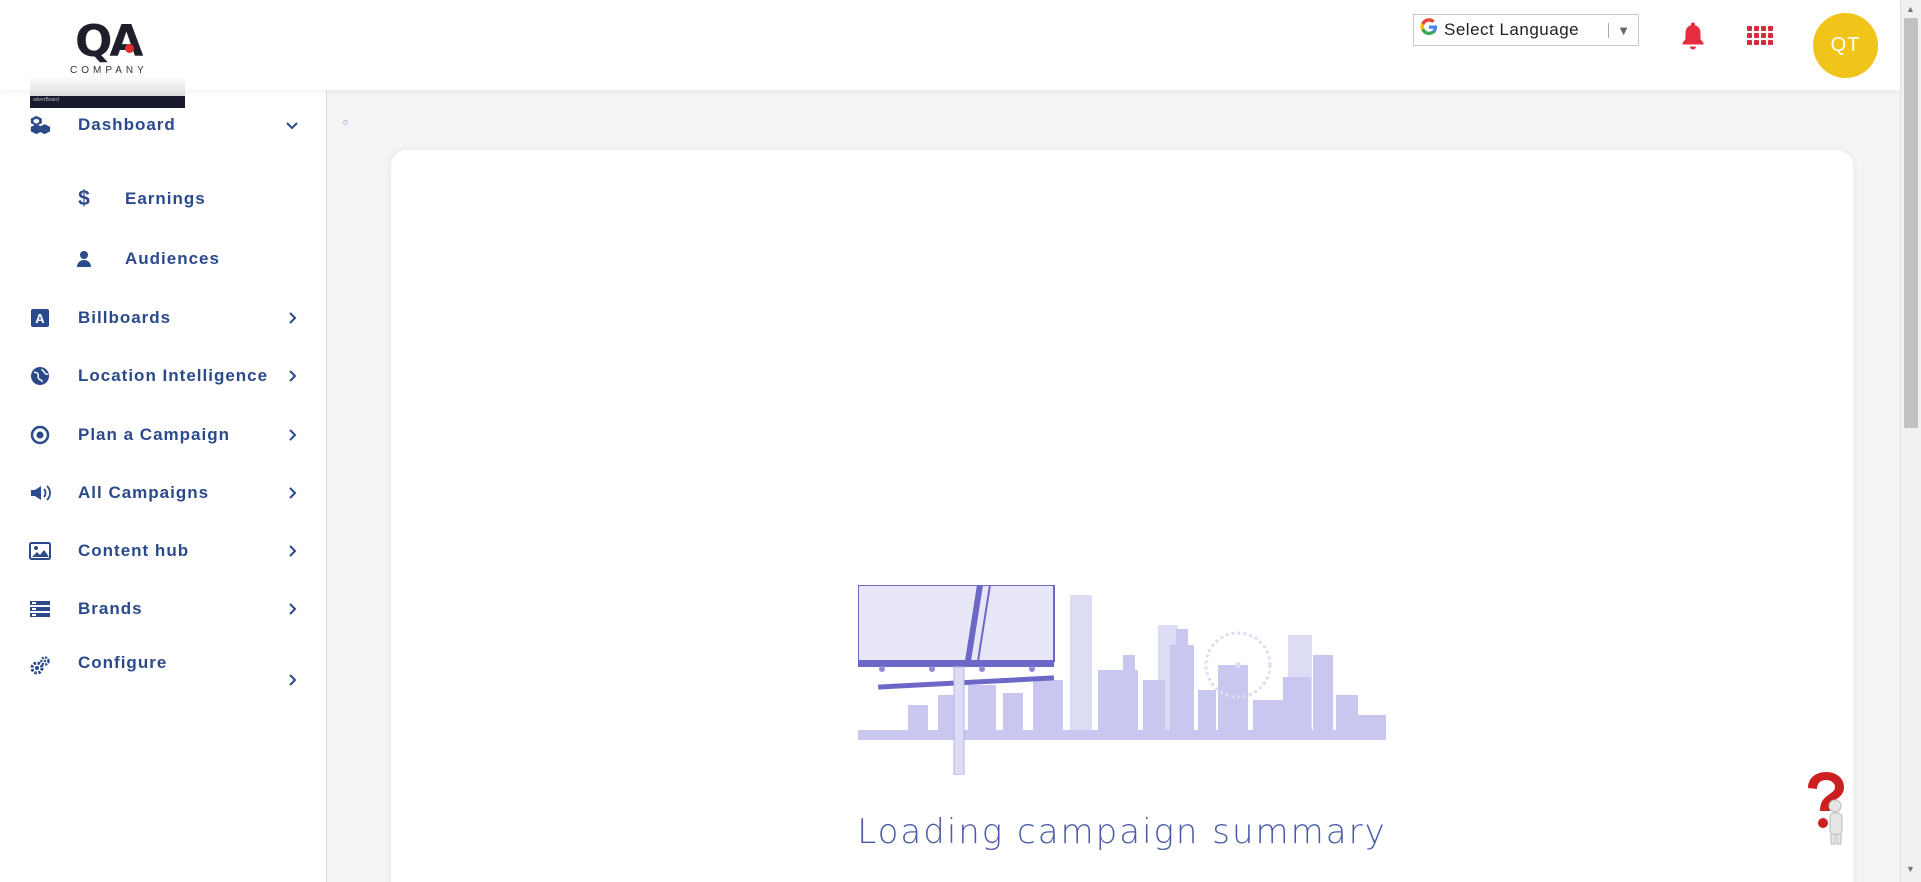  Describe the element at coordinates (173, 375) in the screenshot. I see `sidebar-item-label: Location Intelligence` at that location.